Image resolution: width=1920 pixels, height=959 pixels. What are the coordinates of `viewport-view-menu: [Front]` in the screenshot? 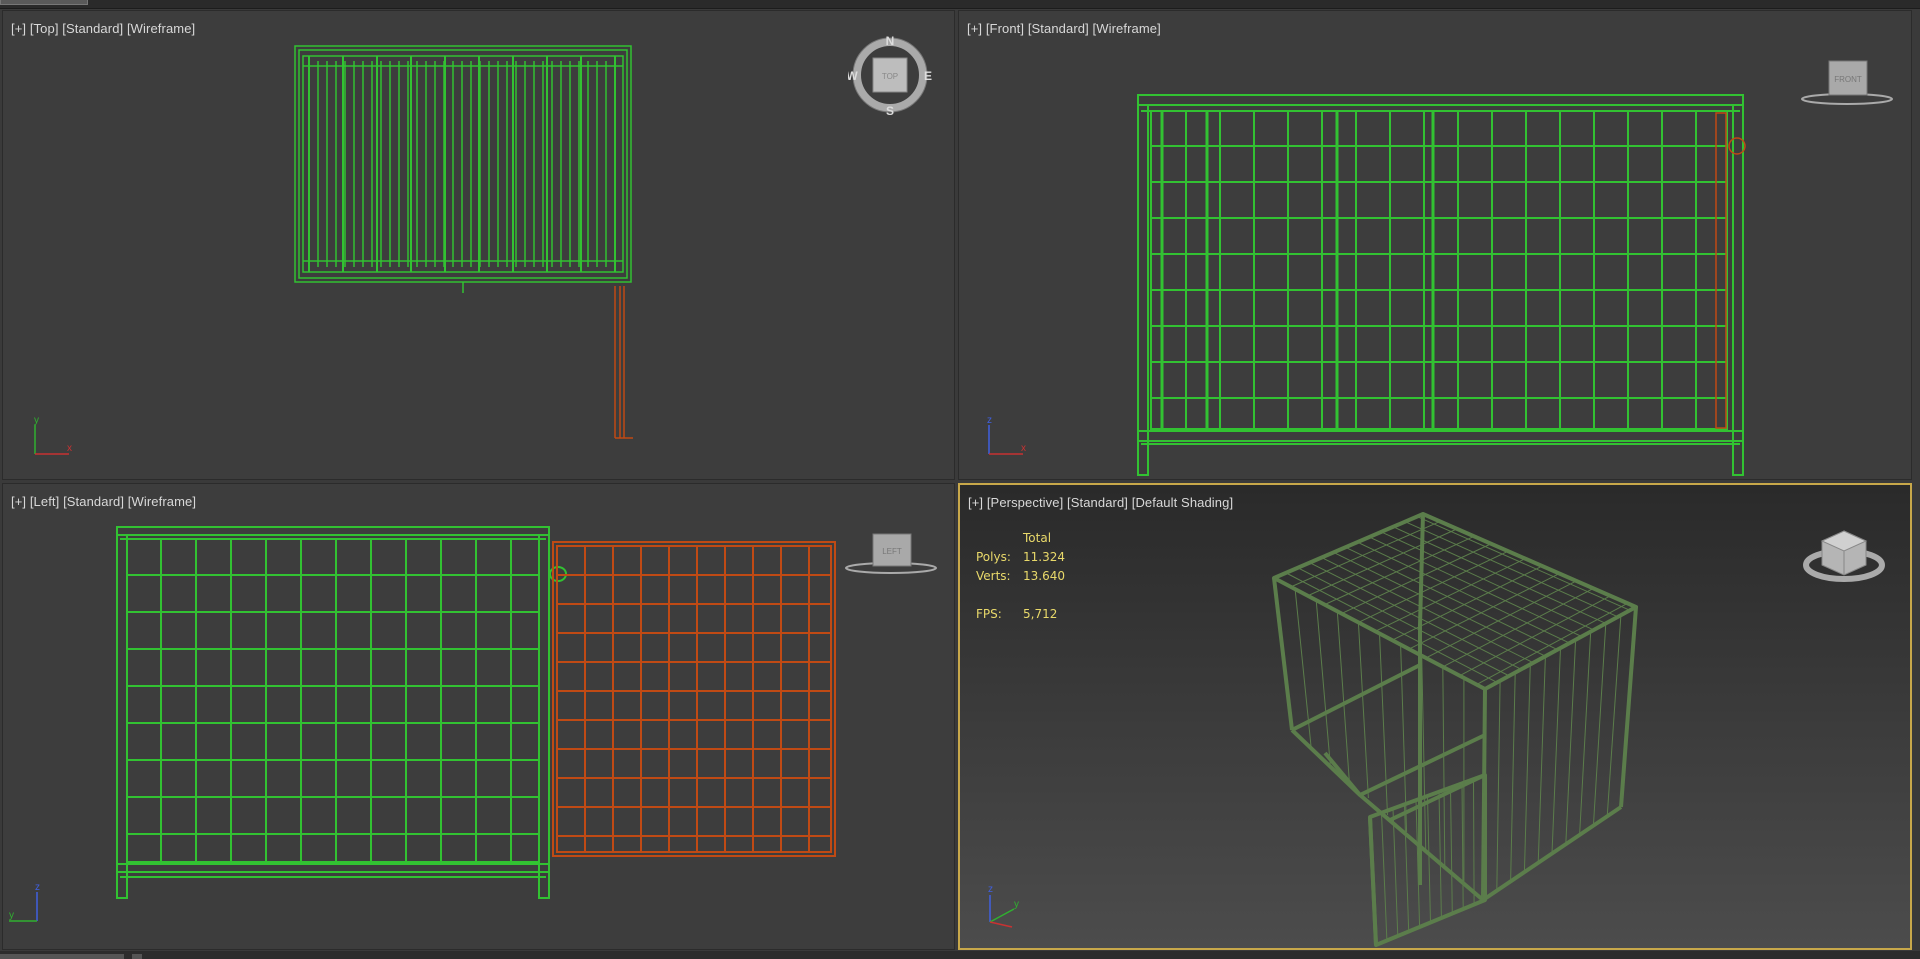 It's located at (1005, 28).